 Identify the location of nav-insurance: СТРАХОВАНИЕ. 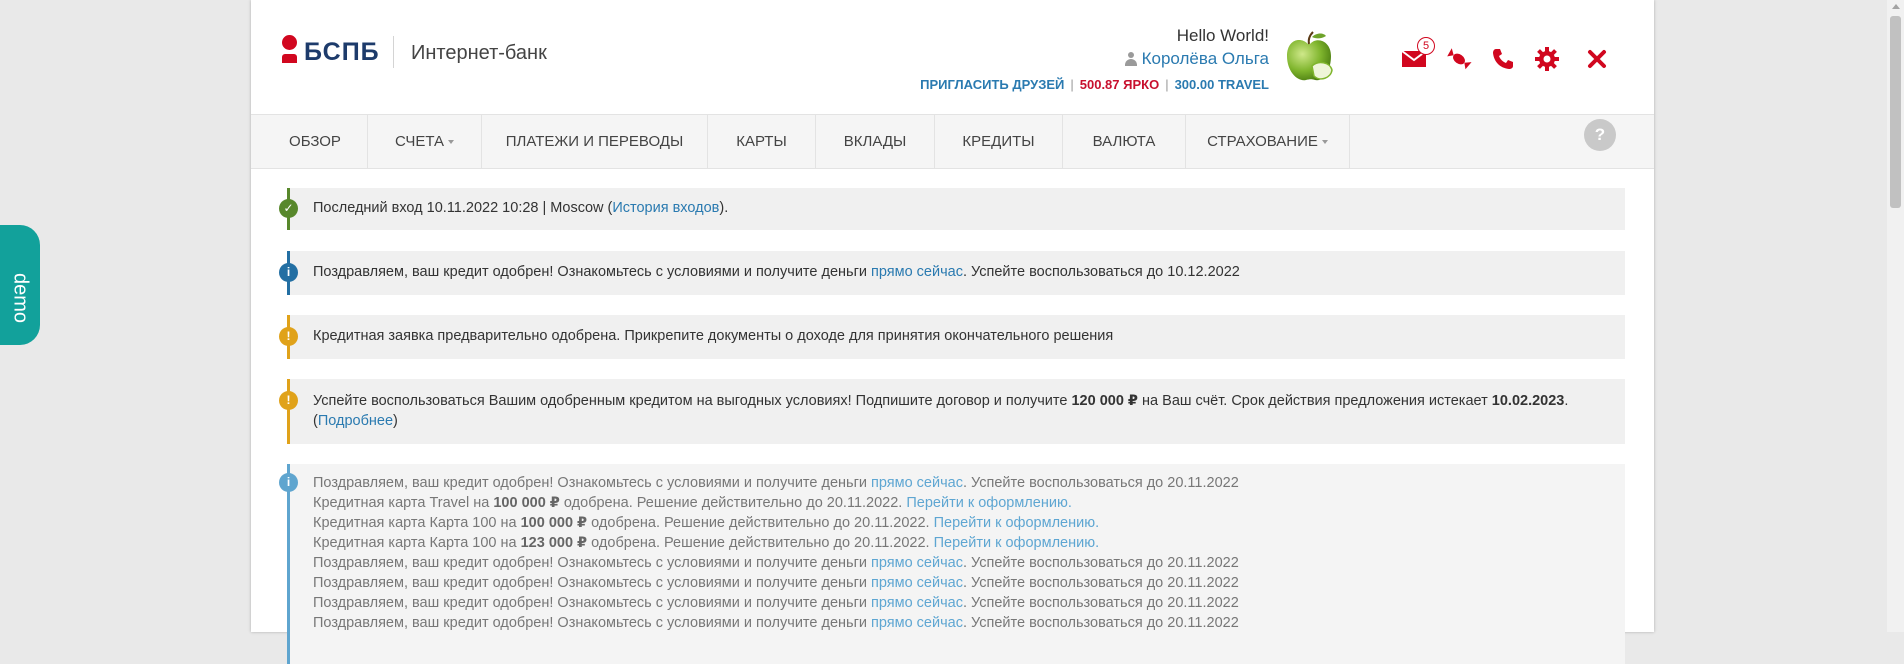
(1268, 141).